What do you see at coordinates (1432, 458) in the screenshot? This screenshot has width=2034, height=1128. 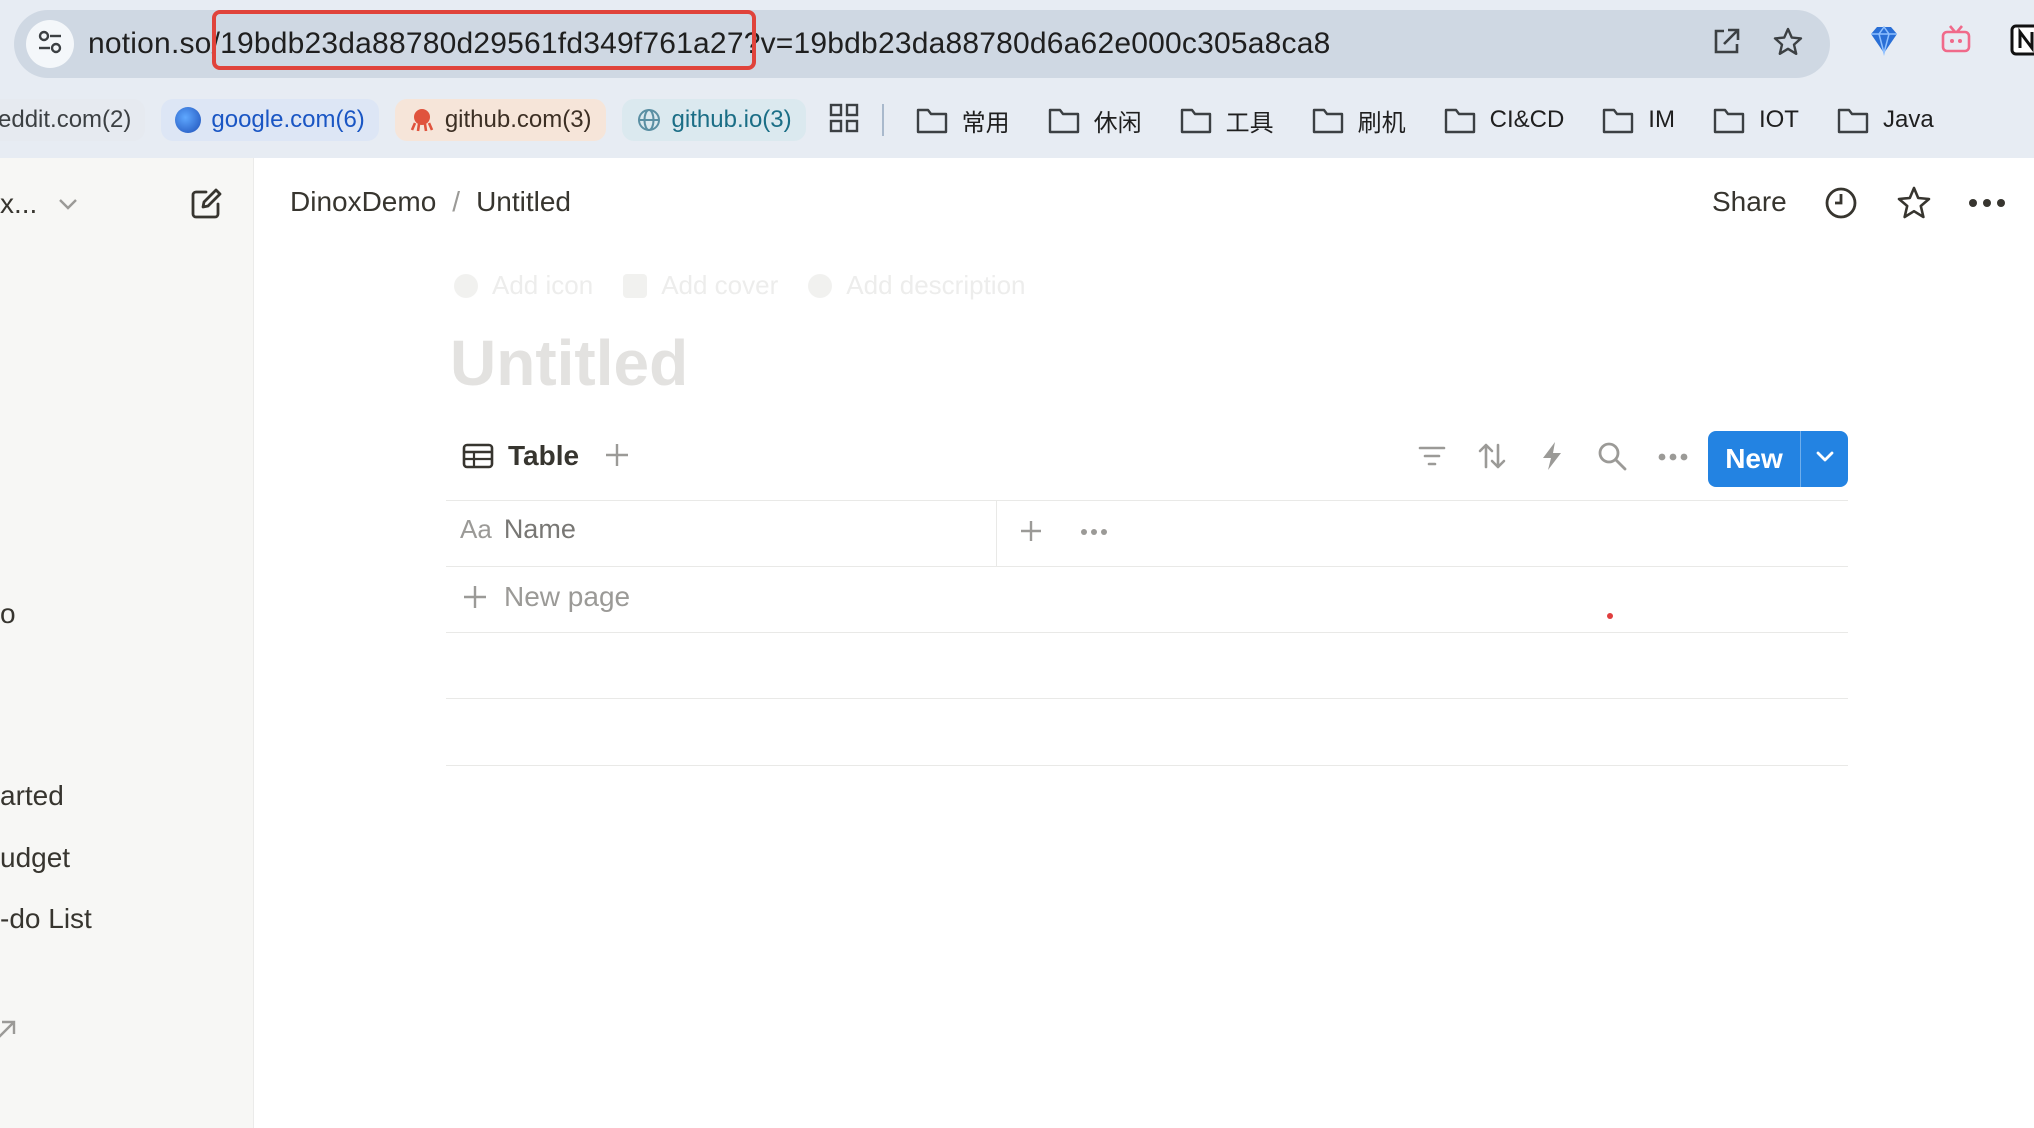 I see `filter-button` at bounding box center [1432, 458].